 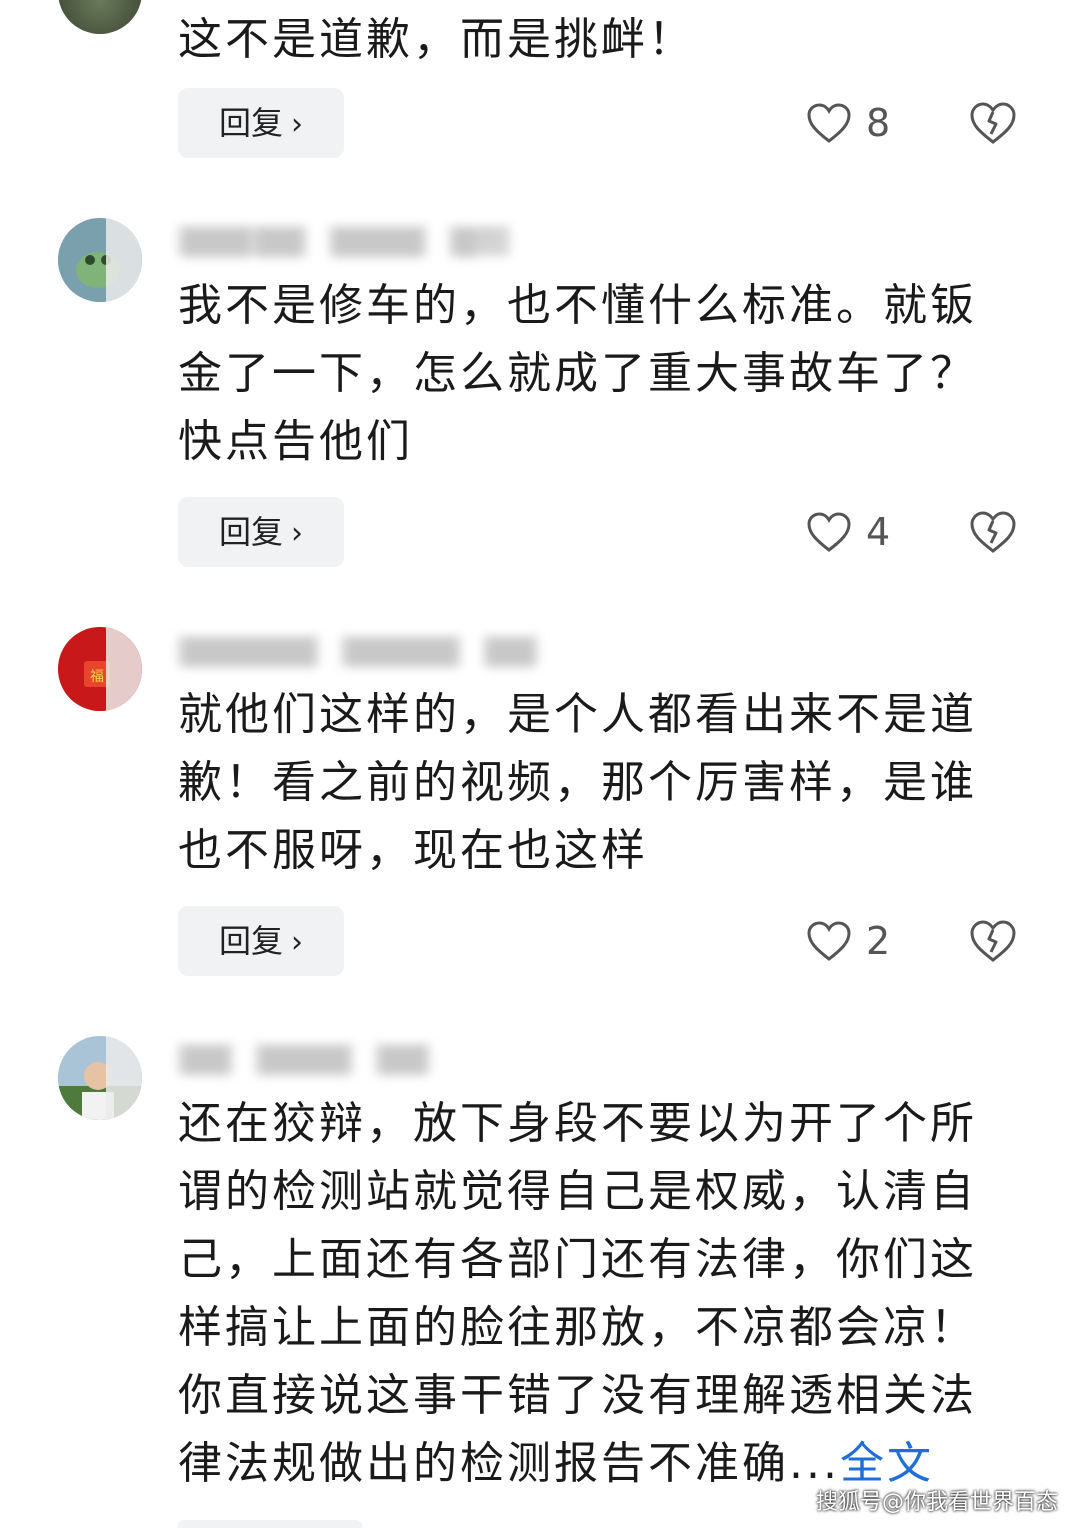 I want to click on like-button: 4, so click(x=848, y=532).